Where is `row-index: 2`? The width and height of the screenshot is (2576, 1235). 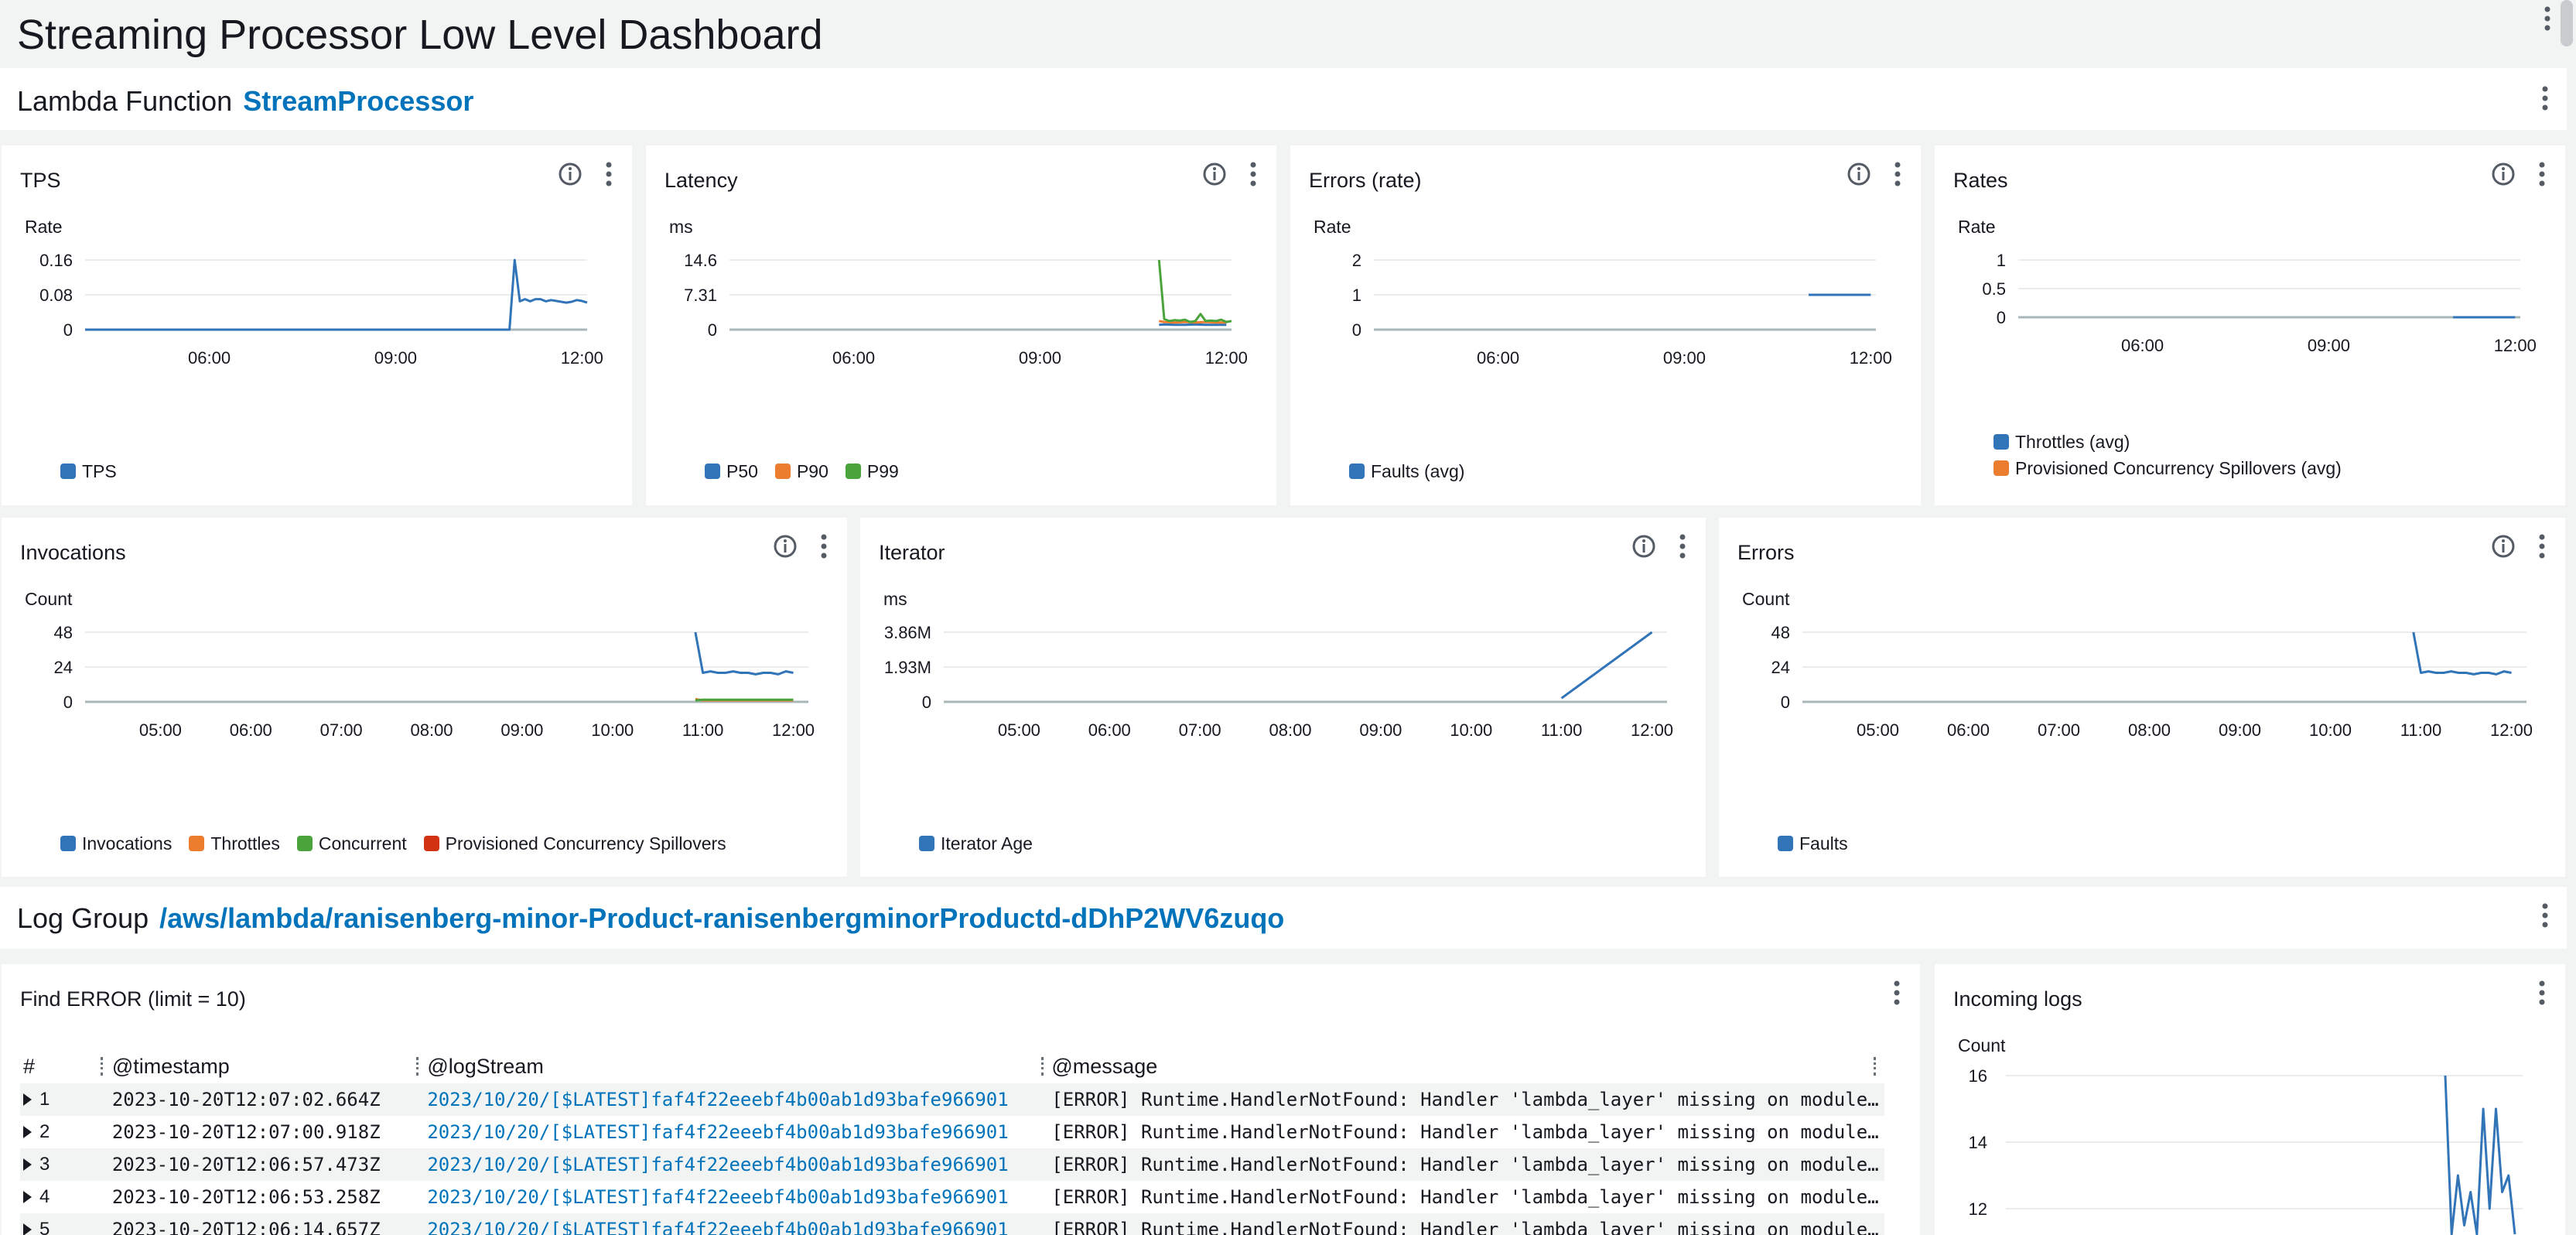 row-index: 2 is located at coordinates (66, 1132).